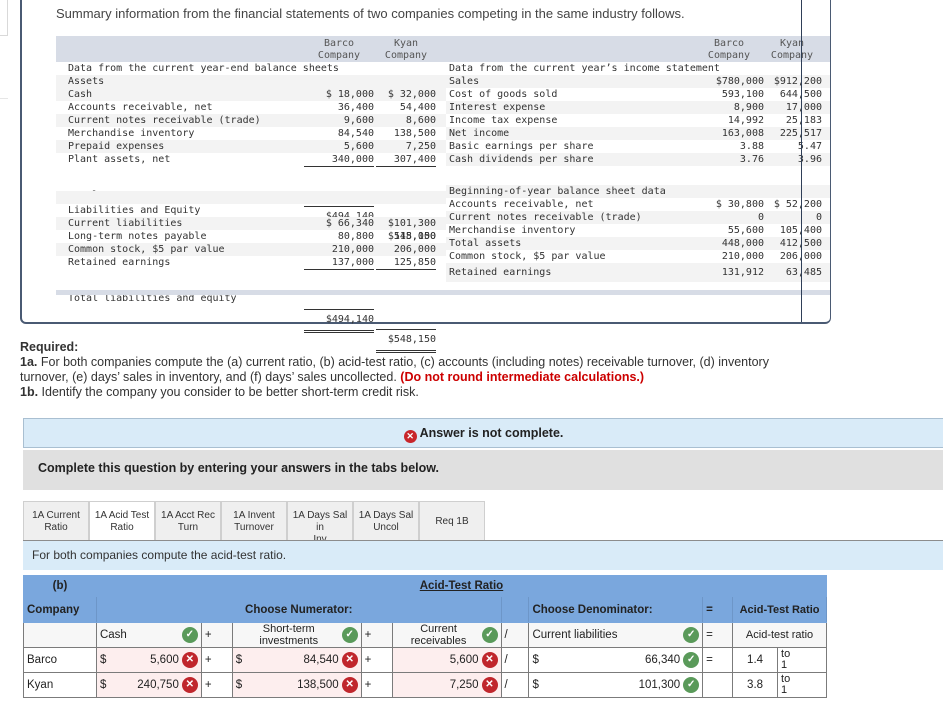 The height and width of the screenshot is (702, 943). Describe the element at coordinates (296, 685) in the screenshot. I see `short-term-investments-input: $138,500 ✕` at that location.